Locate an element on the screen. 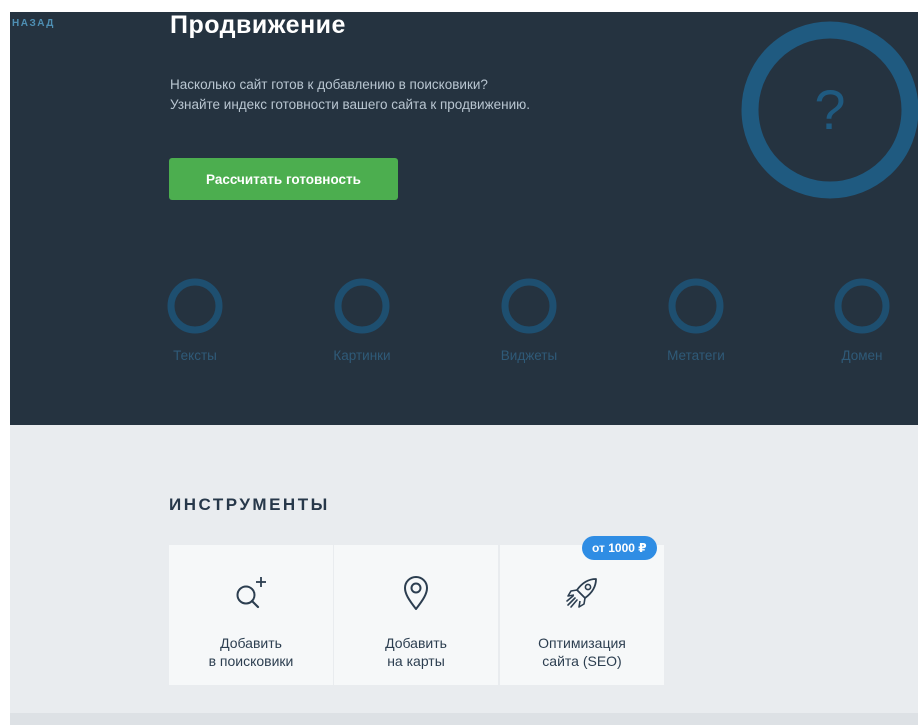  tool-label-line-2: в поисковики is located at coordinates (251, 661).